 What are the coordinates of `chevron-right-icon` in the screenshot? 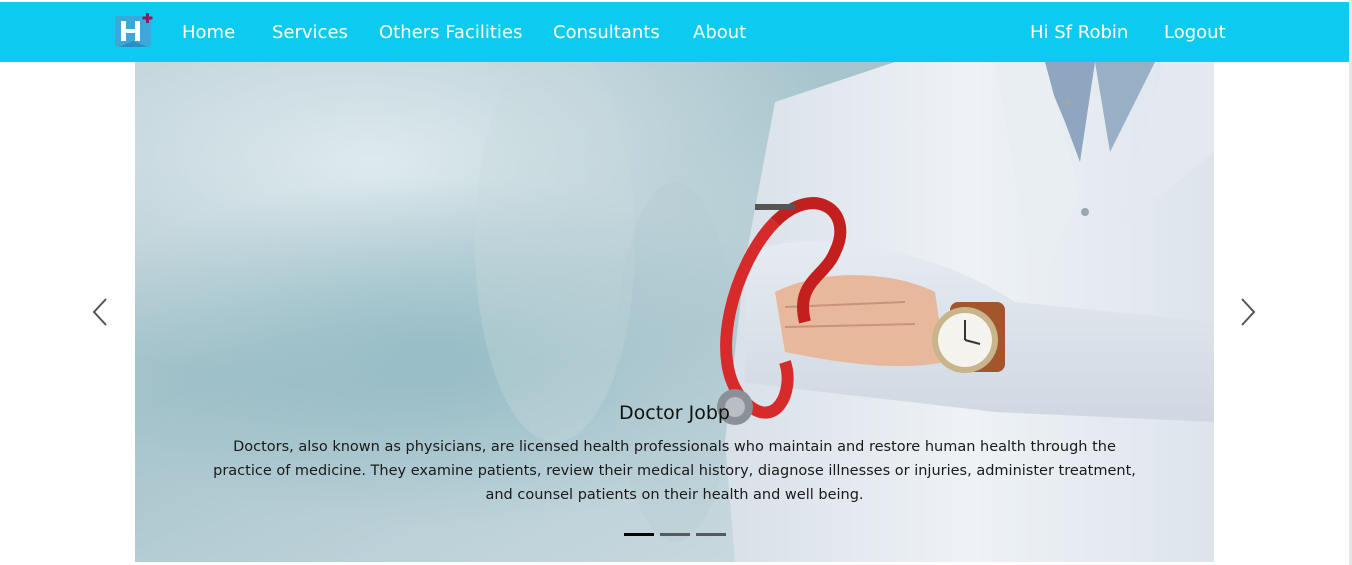 It's located at (1248, 312).